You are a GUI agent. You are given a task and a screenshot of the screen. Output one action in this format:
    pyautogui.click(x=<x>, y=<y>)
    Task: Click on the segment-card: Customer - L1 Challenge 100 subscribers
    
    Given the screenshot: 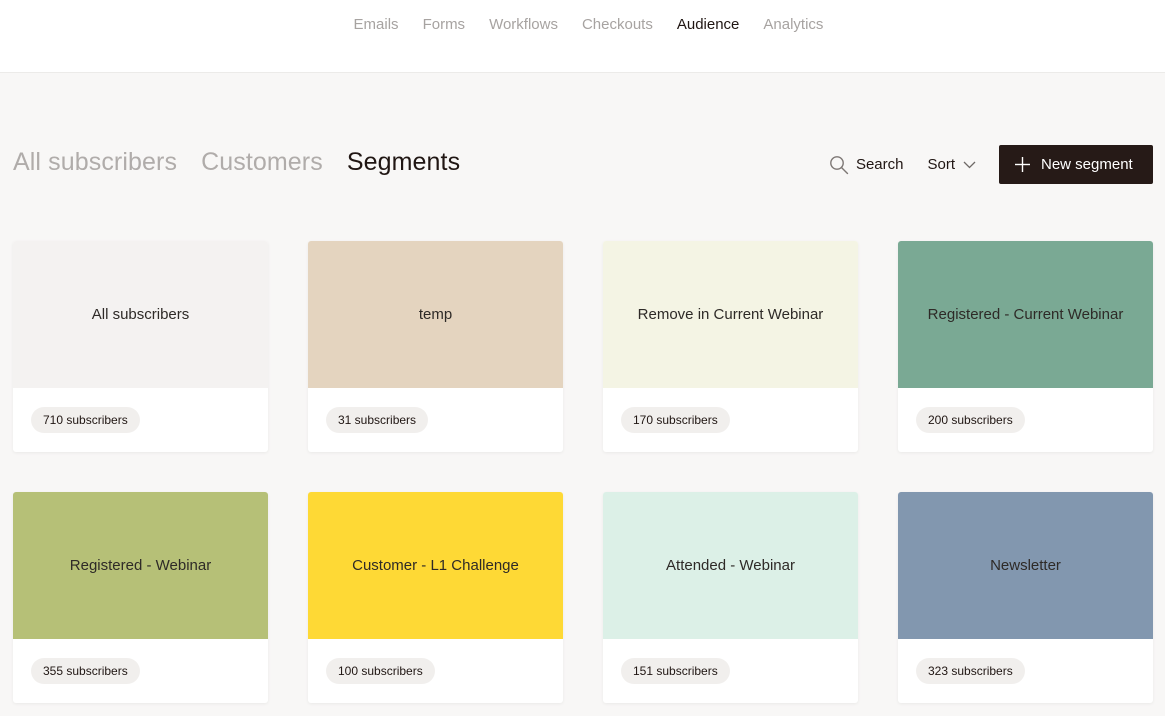 What is the action you would take?
    pyautogui.click(x=435, y=597)
    